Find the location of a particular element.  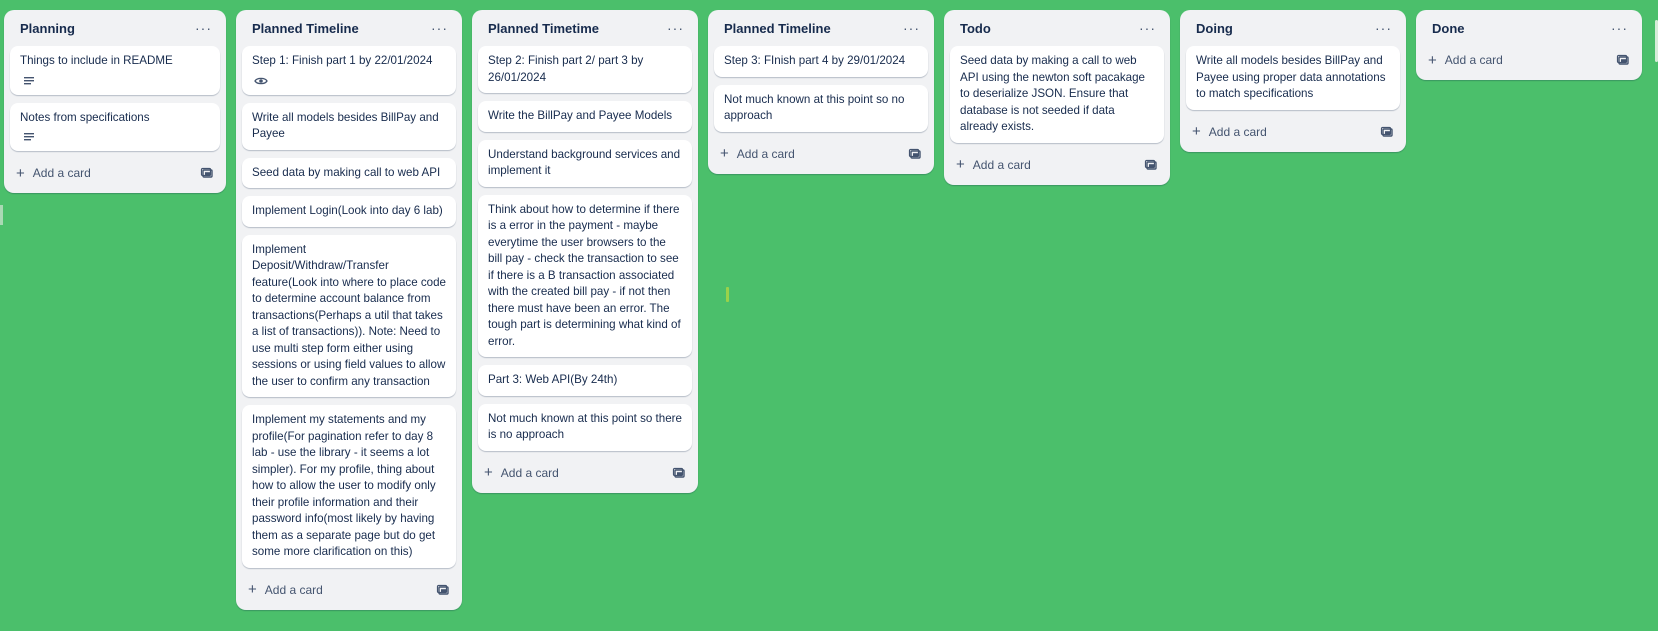

card-title: Things to include in README is located at coordinates (96, 60).